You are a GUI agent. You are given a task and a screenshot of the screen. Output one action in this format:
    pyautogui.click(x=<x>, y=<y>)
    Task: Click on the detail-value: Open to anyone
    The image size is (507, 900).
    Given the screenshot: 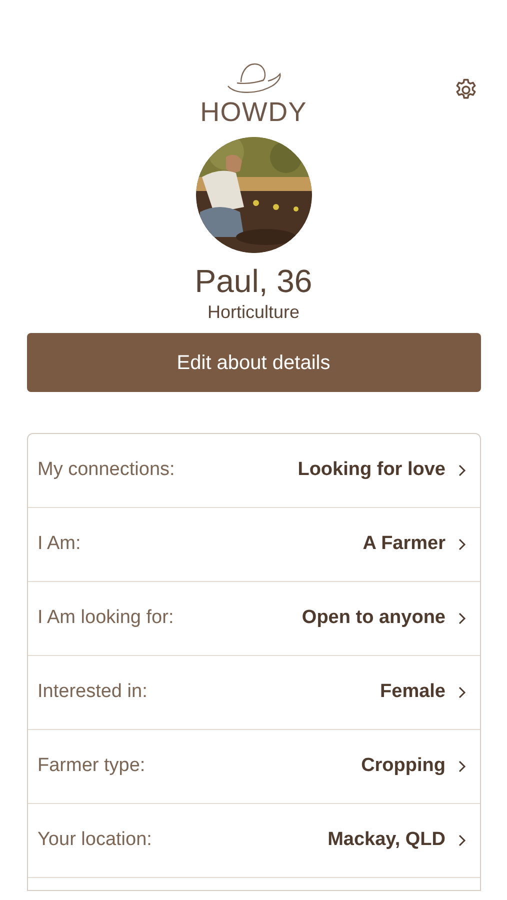 What is the action you would take?
    pyautogui.click(x=374, y=618)
    